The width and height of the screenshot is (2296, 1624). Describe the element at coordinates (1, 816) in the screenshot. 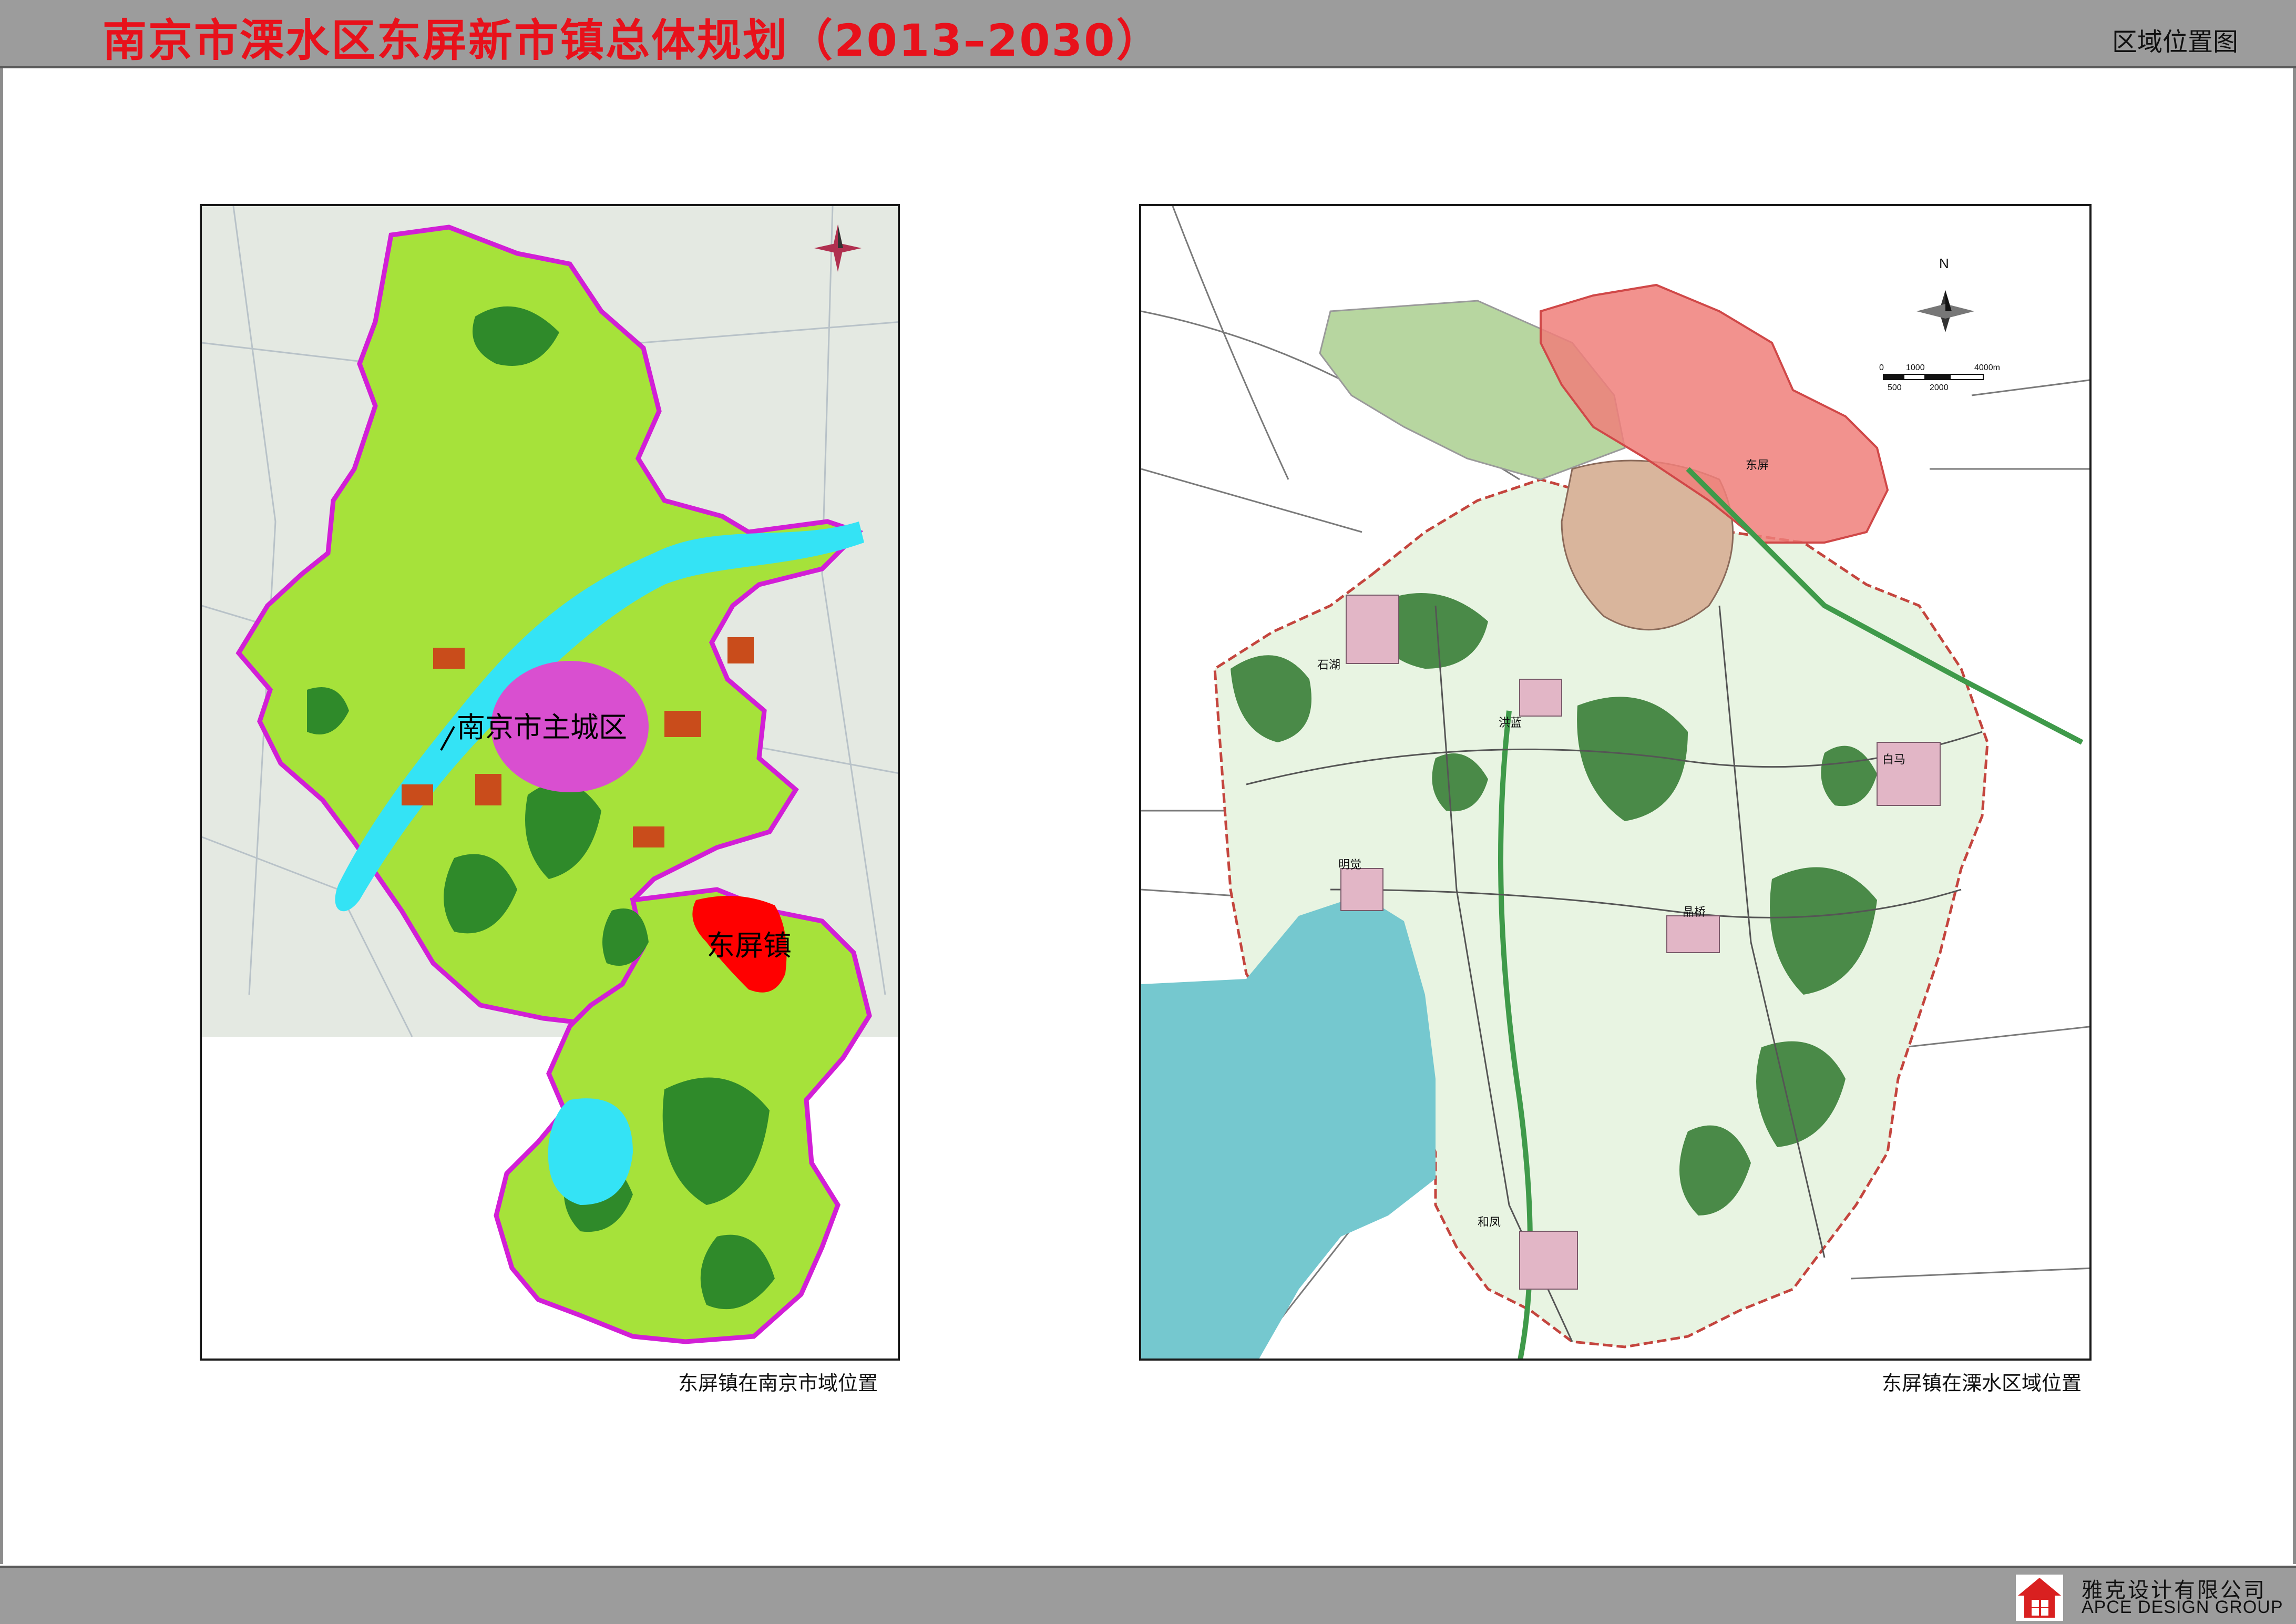

I see `left-border-rule` at that location.